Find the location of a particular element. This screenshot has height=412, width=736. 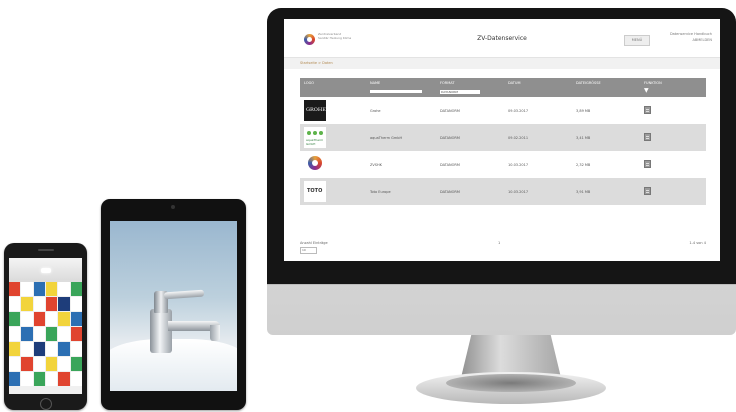

col-size: DATEIGRÖSSE is located at coordinates (588, 83).